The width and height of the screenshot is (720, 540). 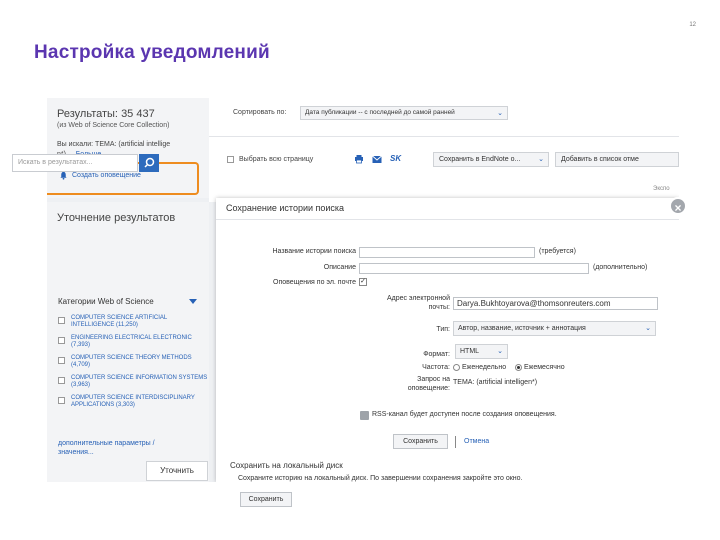 What do you see at coordinates (100, 175) in the screenshot?
I see `create-alert-link: Создать оповещение` at bounding box center [100, 175].